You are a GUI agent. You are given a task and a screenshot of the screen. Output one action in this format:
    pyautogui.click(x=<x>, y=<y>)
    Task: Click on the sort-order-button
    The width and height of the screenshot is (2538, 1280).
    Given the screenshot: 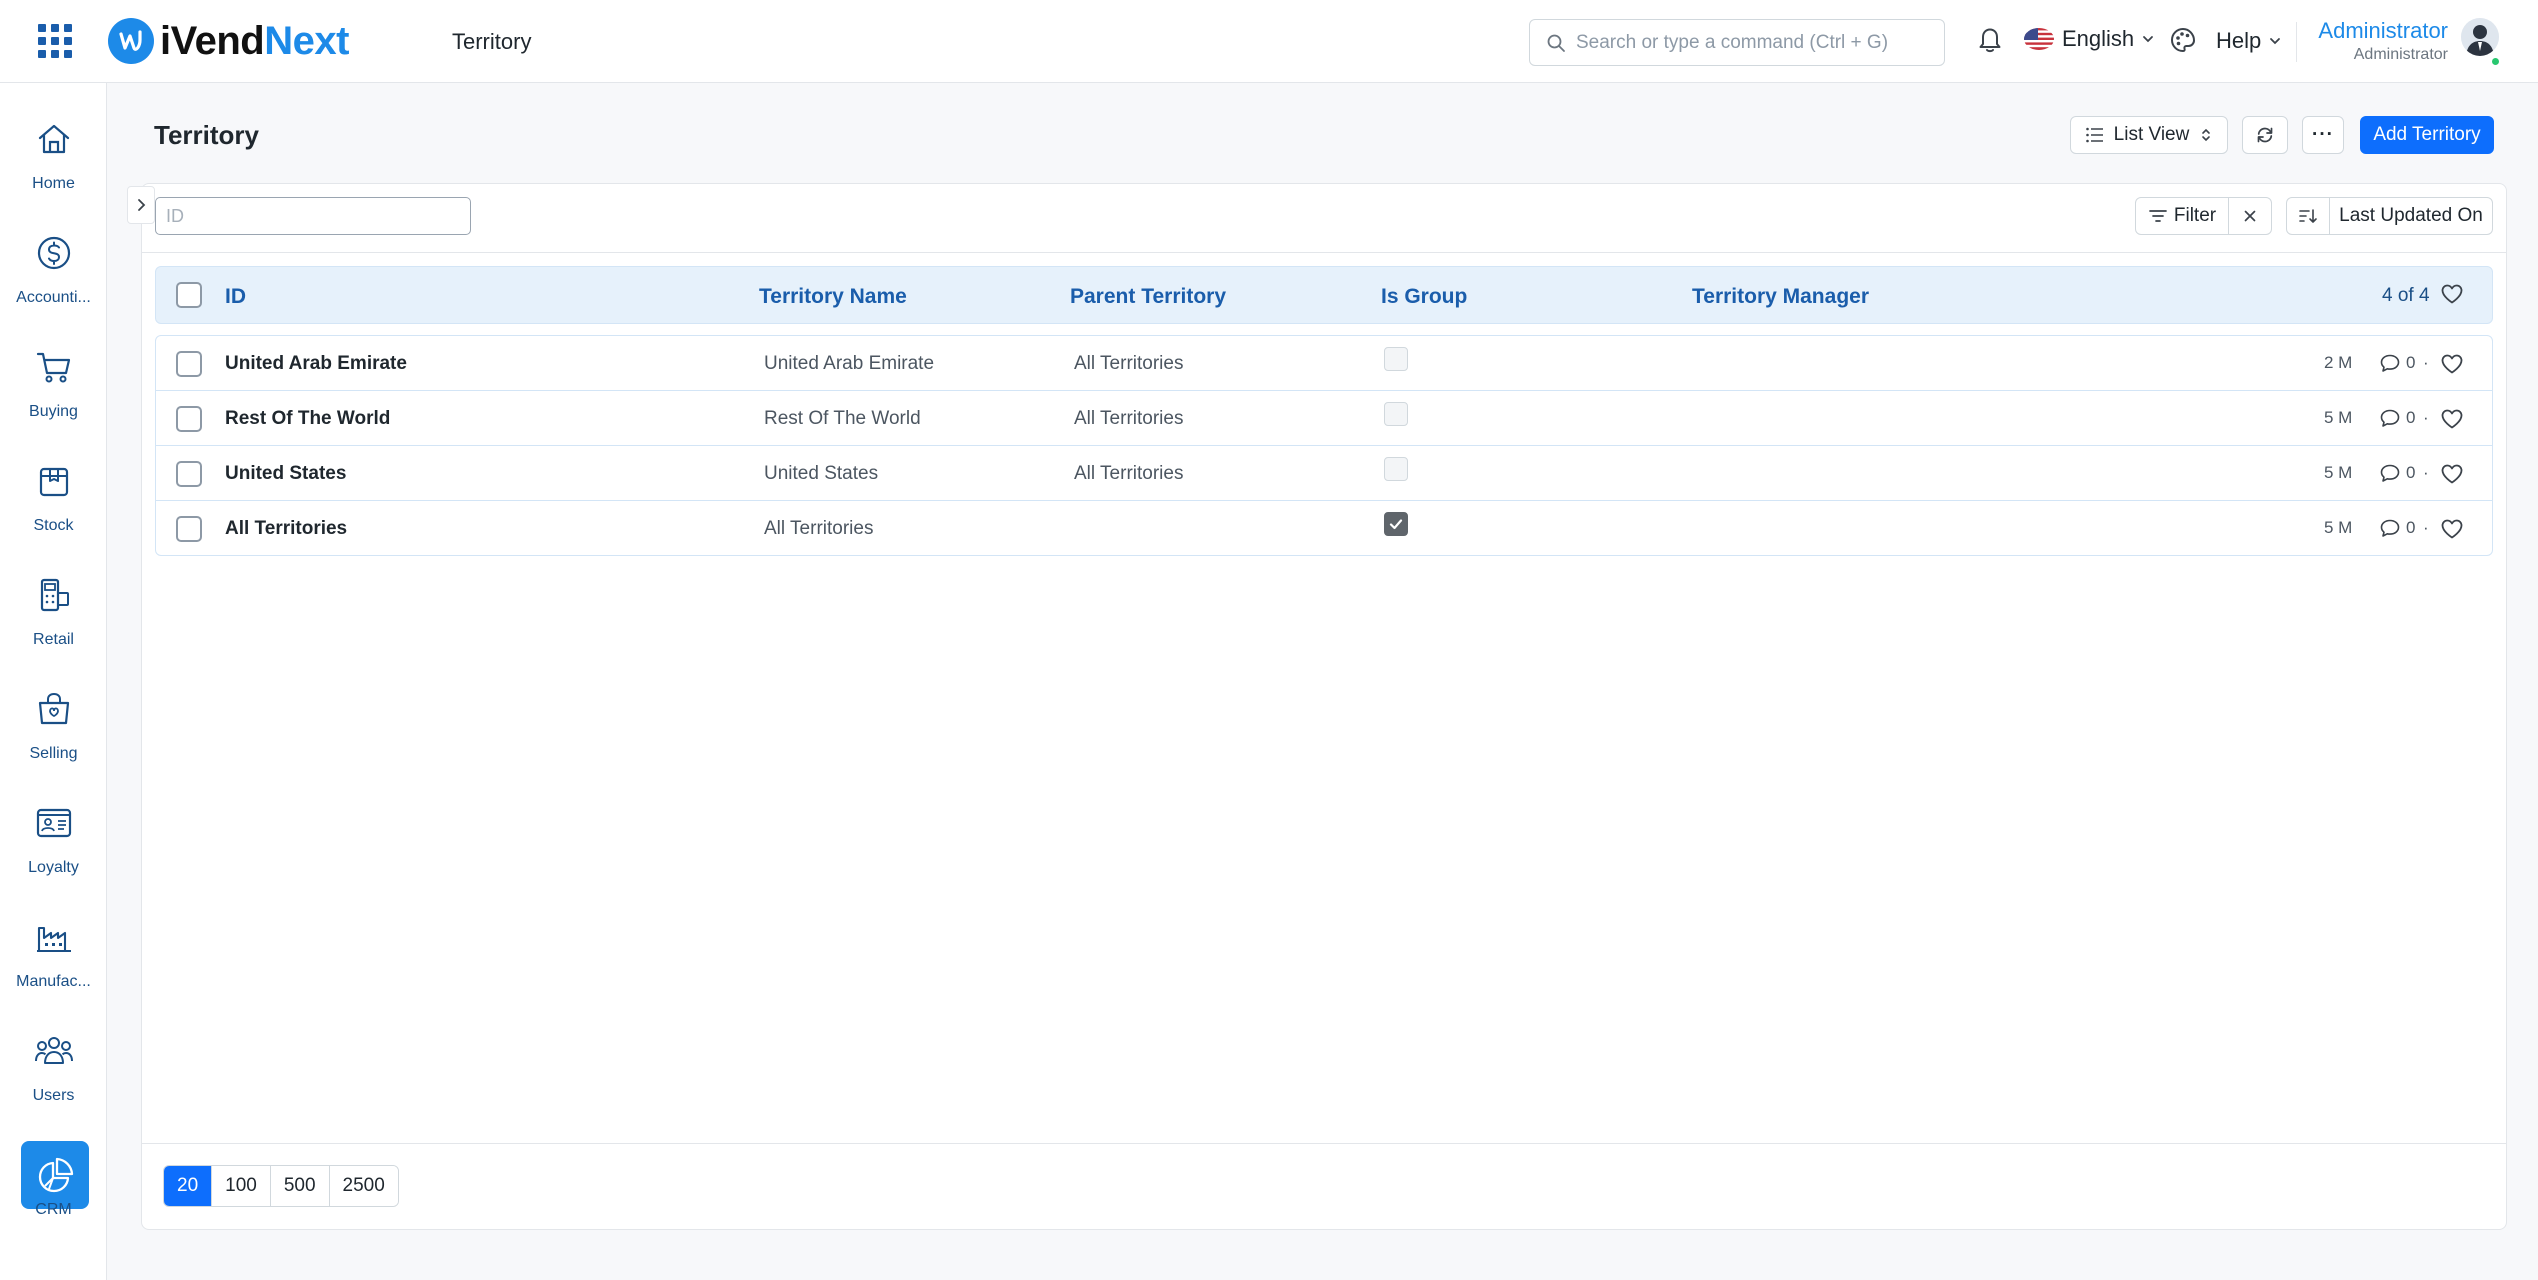 What is the action you would take?
    pyautogui.click(x=2308, y=216)
    